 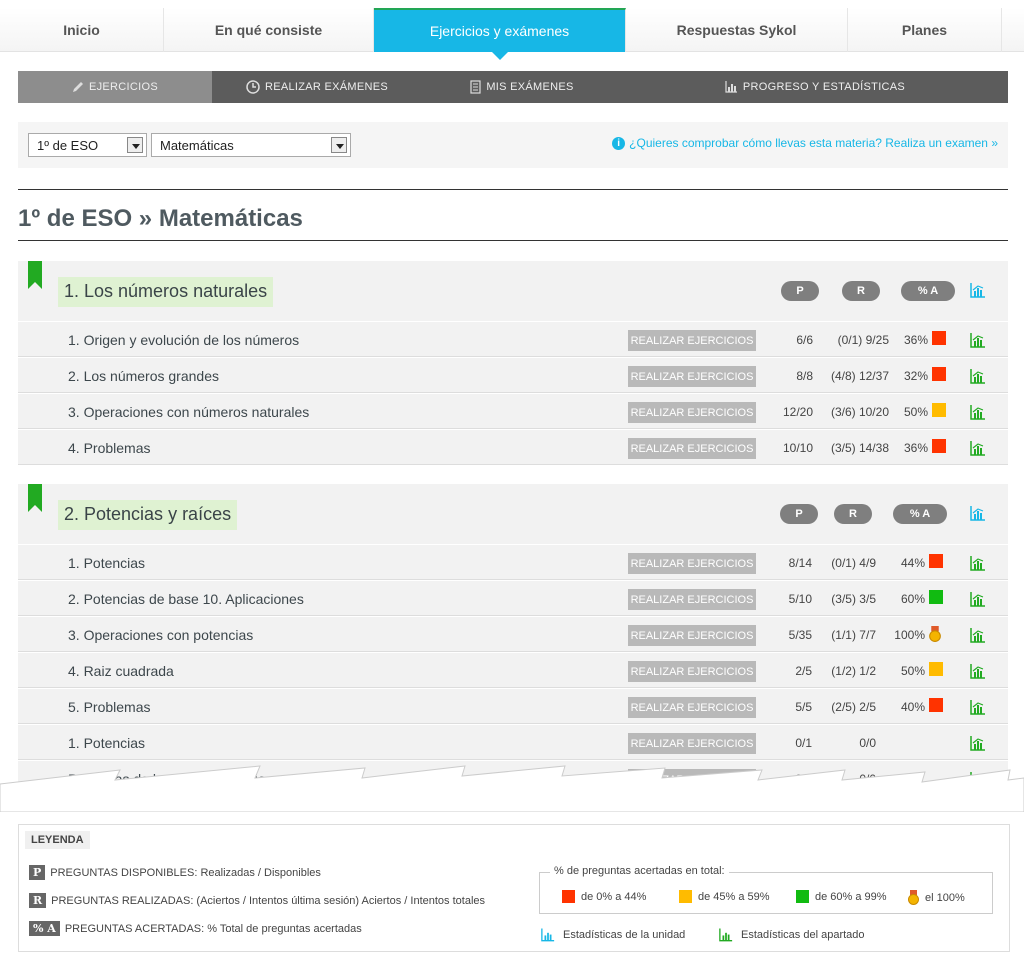 What do you see at coordinates (915, 376) in the screenshot?
I see `percent-correct: 32%` at bounding box center [915, 376].